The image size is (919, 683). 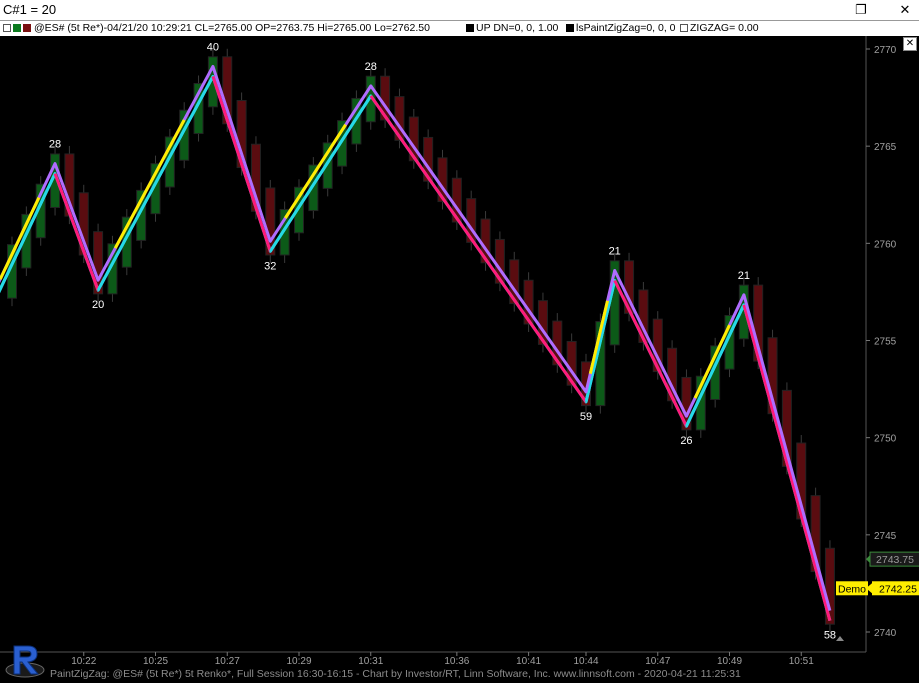 I want to click on study-zigzag: ZIGZAG= 0.00, so click(x=719, y=28).